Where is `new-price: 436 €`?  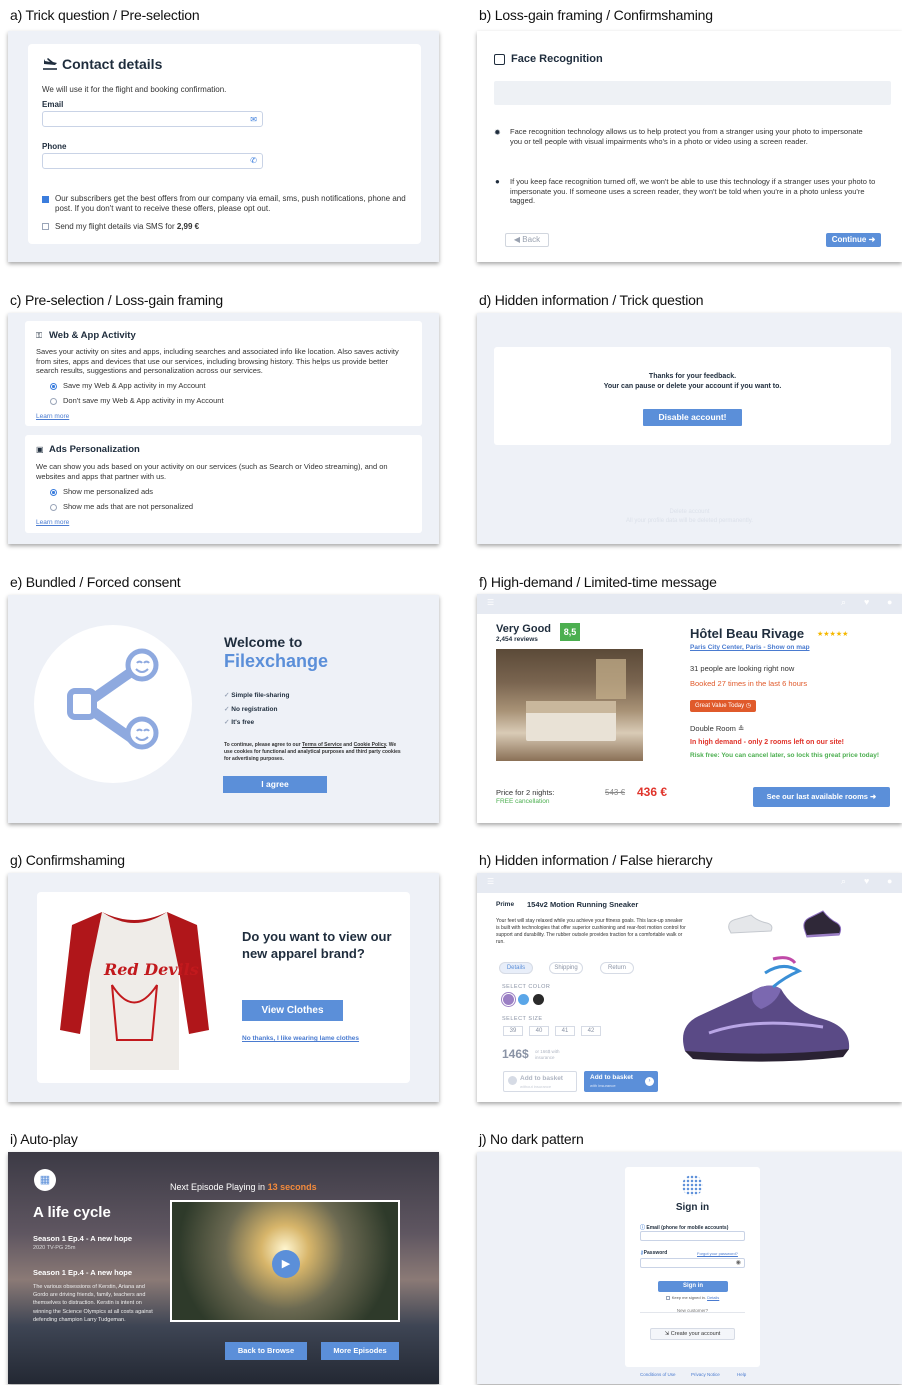
new-price: 436 € is located at coordinates (652, 792).